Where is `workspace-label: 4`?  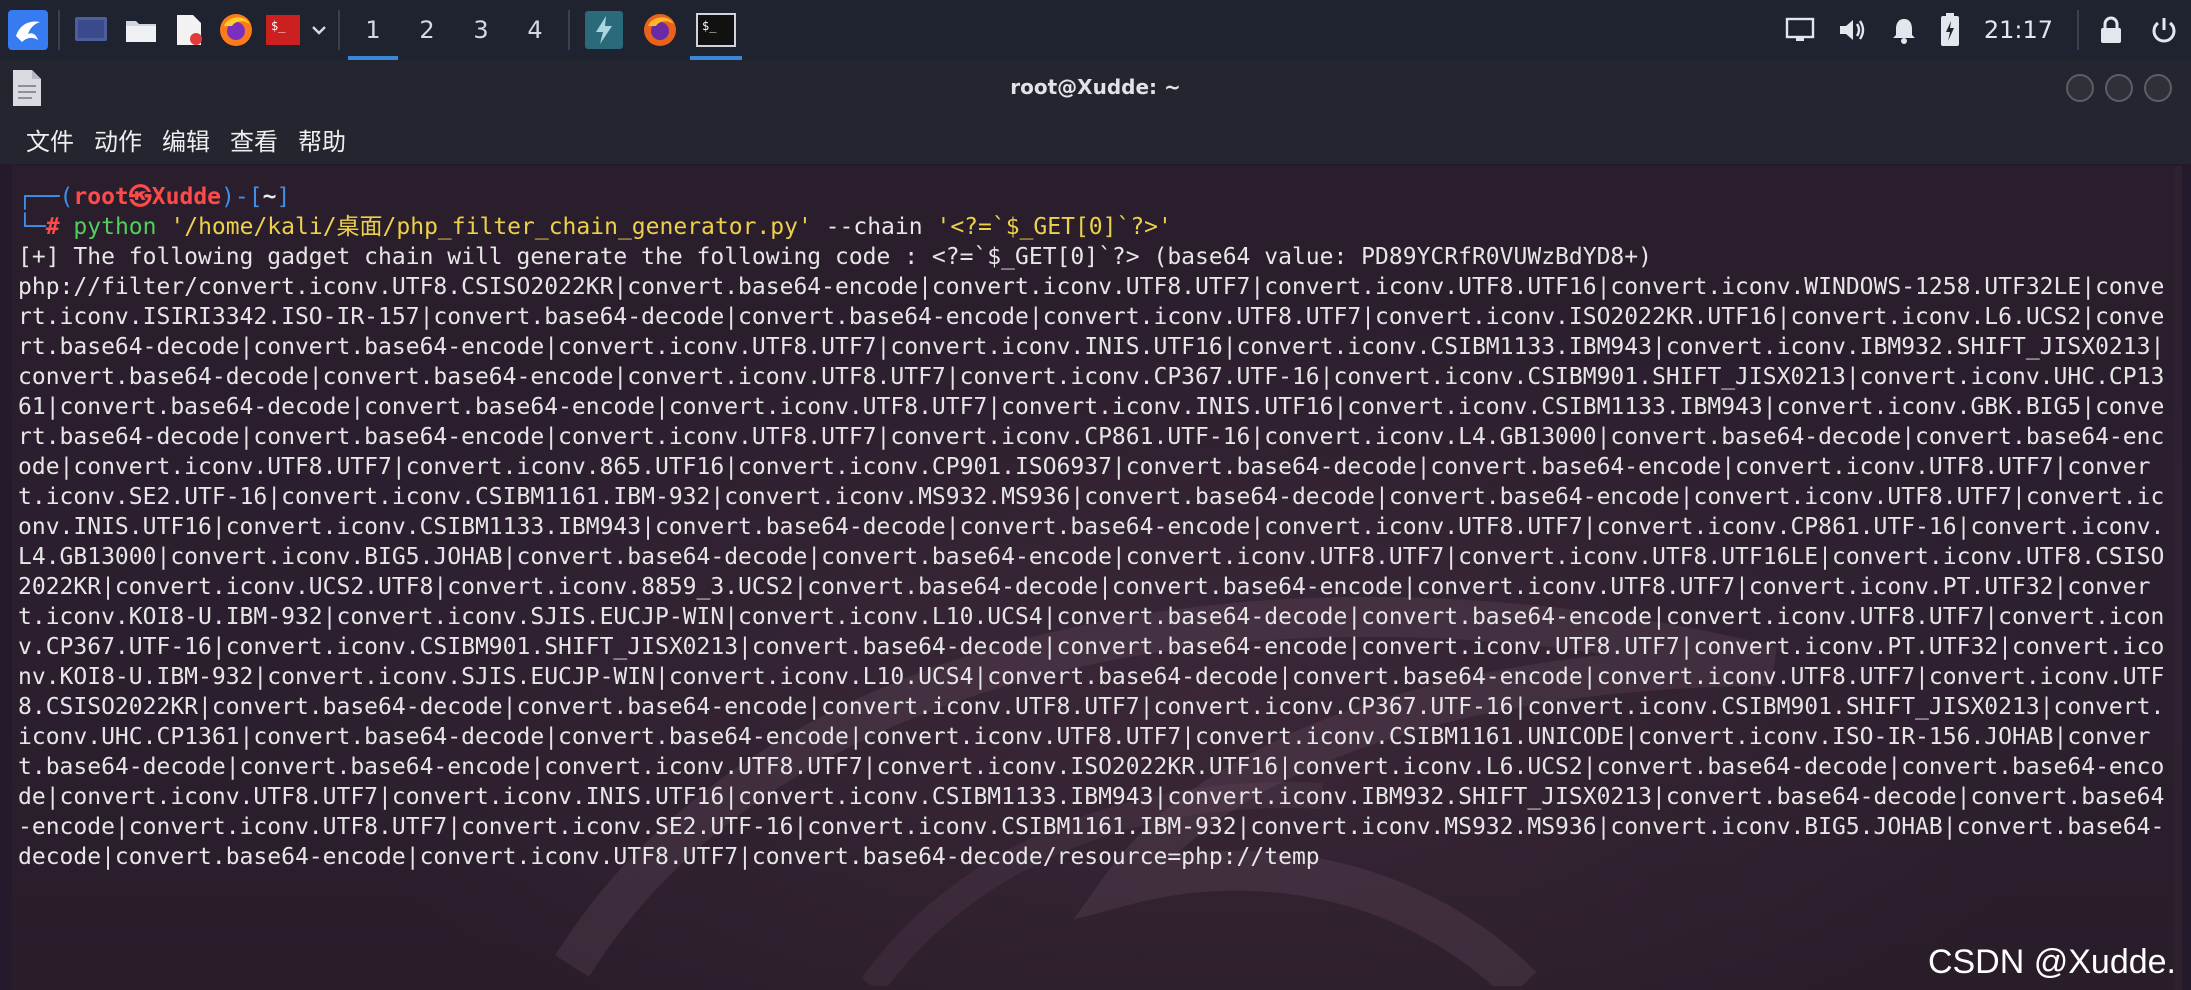
workspace-label: 4 is located at coordinates (535, 30).